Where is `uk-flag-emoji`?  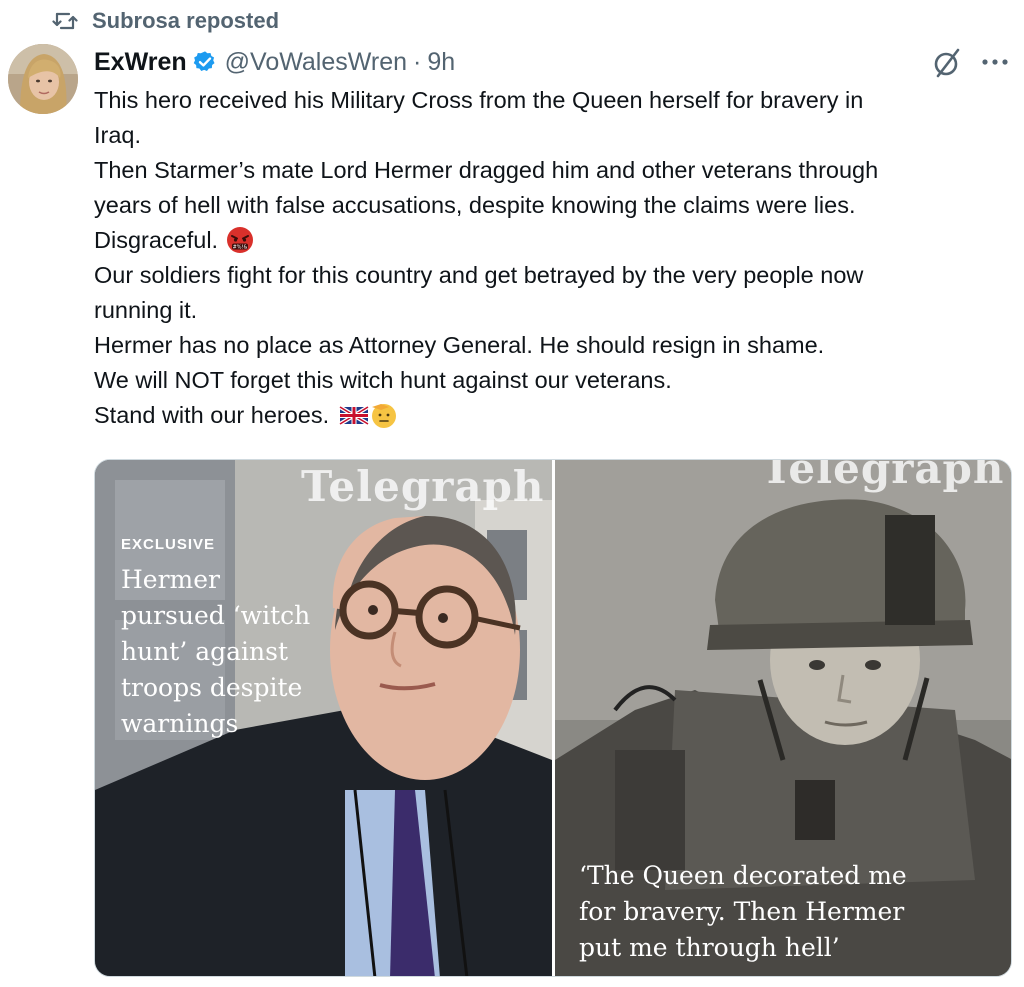 uk-flag-emoji is located at coordinates (354, 415).